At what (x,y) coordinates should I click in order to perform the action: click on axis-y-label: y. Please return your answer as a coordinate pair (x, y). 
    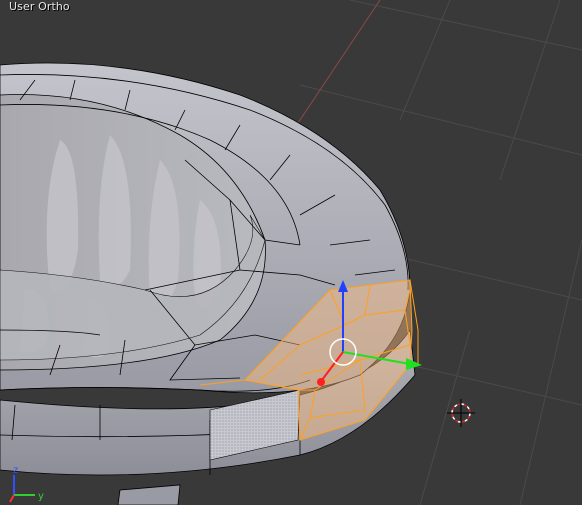
    Looking at the image, I should click on (41, 496).